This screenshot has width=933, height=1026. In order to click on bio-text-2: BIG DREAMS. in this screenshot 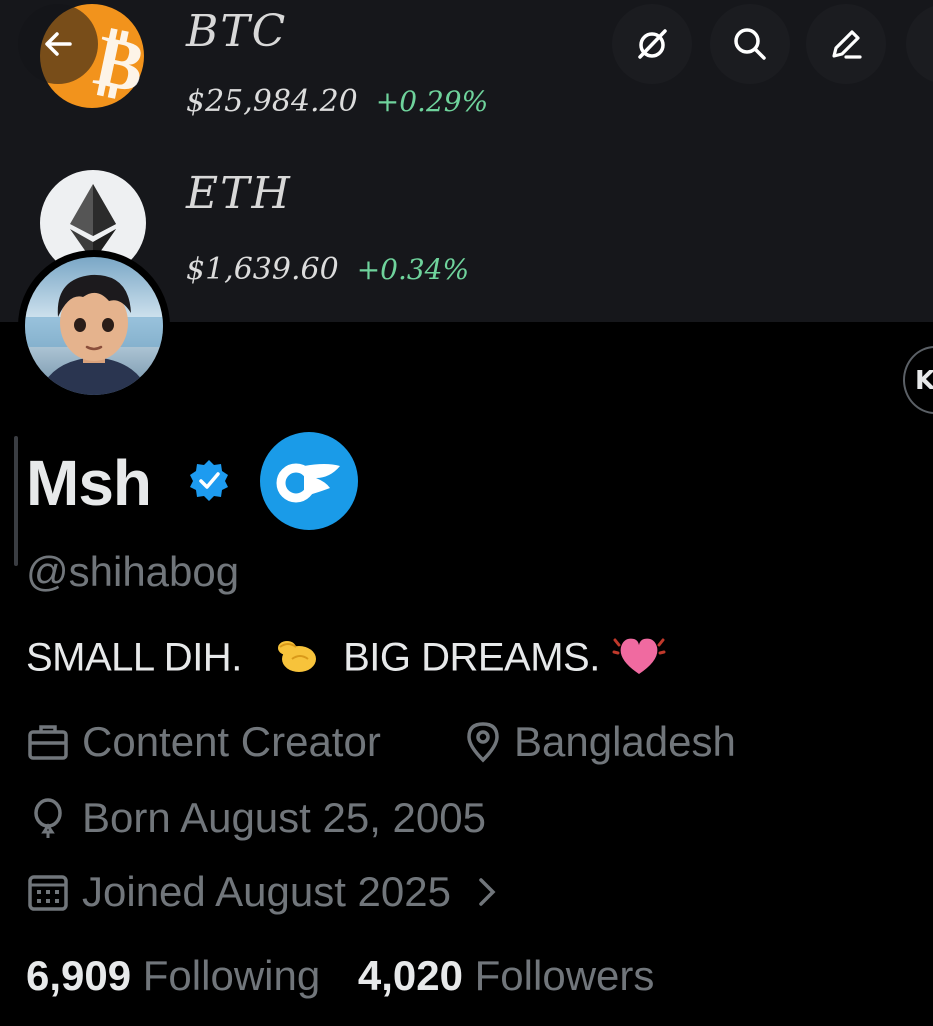, I will do `click(471, 657)`.